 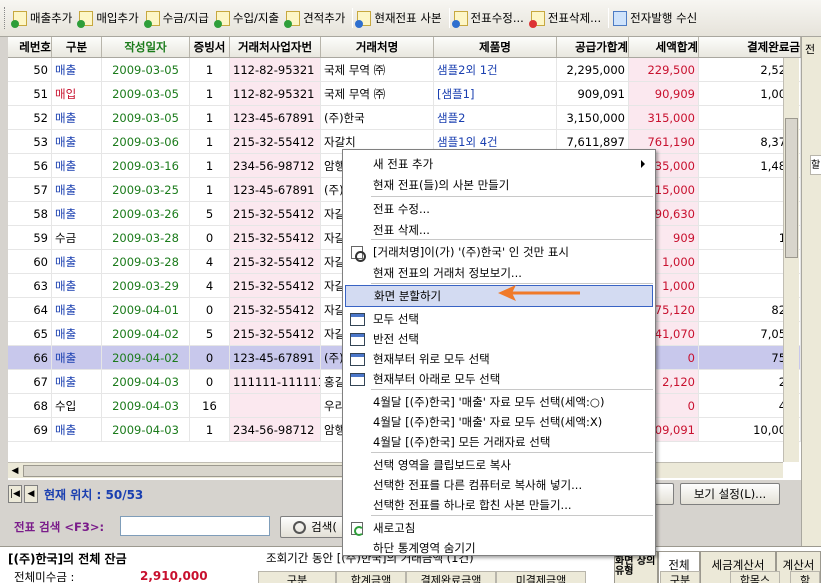 I want to click on right-panel-tab: 전, so click(x=810, y=49).